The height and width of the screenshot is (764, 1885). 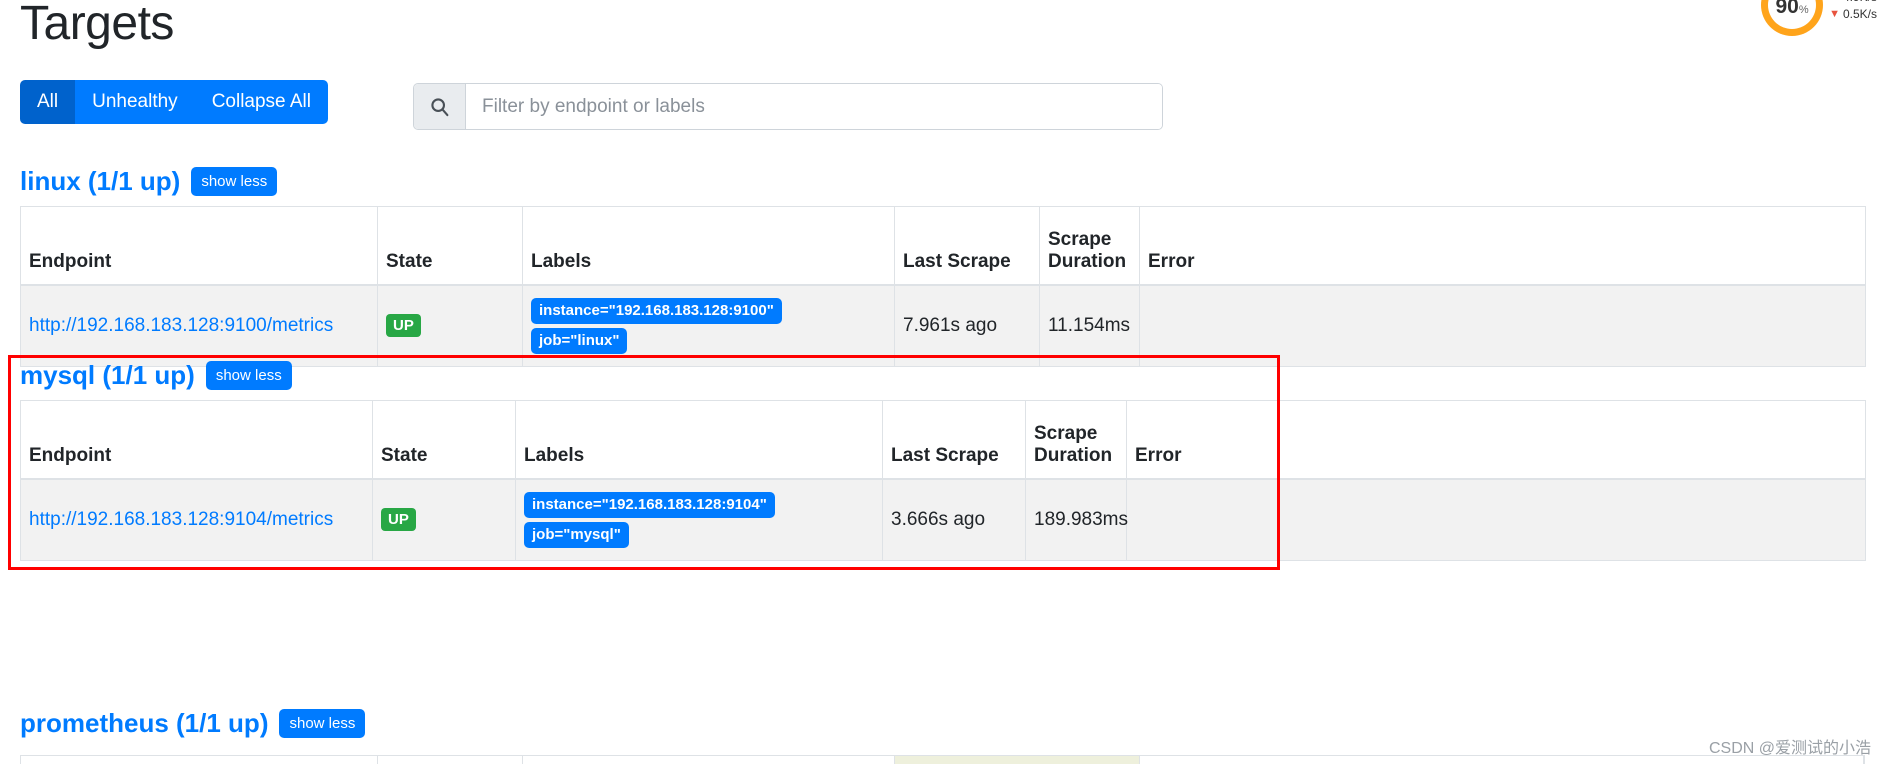 I want to click on label-chip-job: job="linux", so click(x=579, y=340).